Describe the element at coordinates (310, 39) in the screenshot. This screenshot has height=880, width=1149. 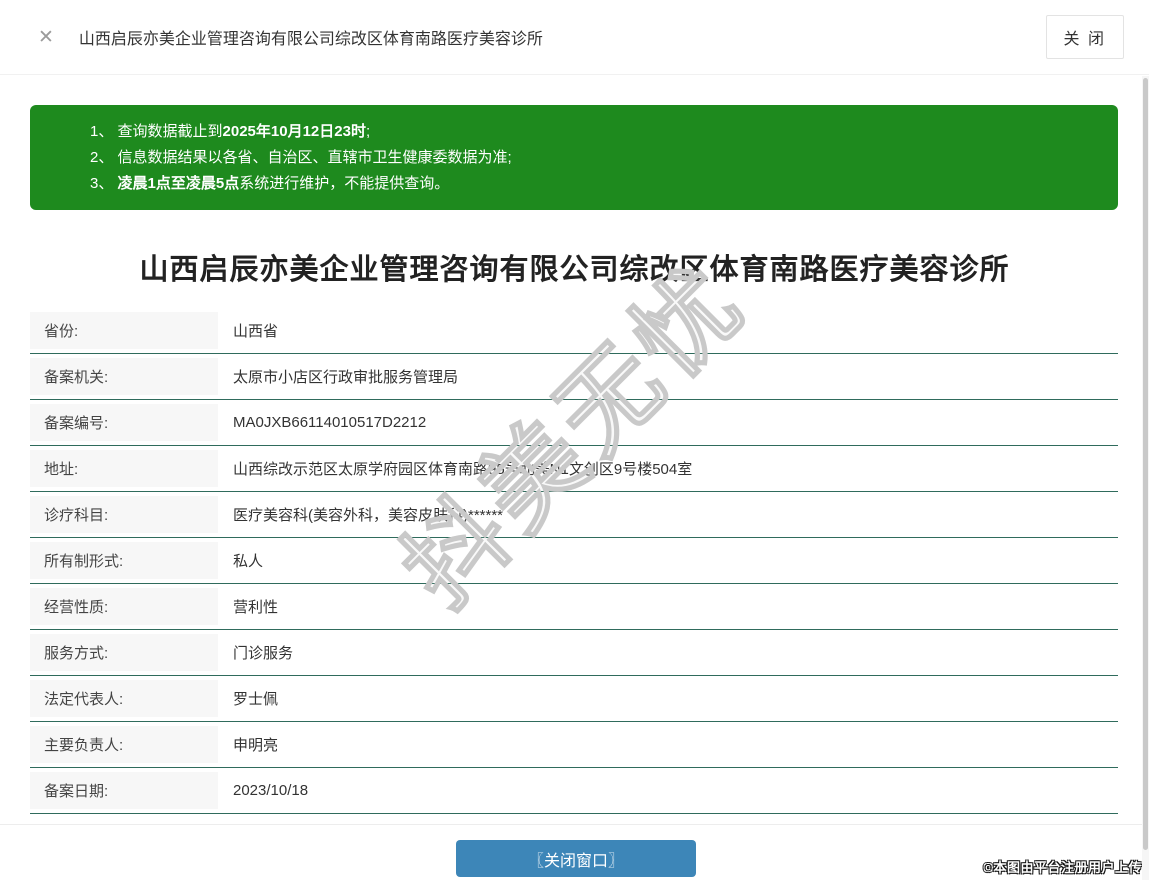
I see `dialog-title: 山西启辰亦美企业管理咨询有限公司综改区体育南路医疗美容诊所` at that location.